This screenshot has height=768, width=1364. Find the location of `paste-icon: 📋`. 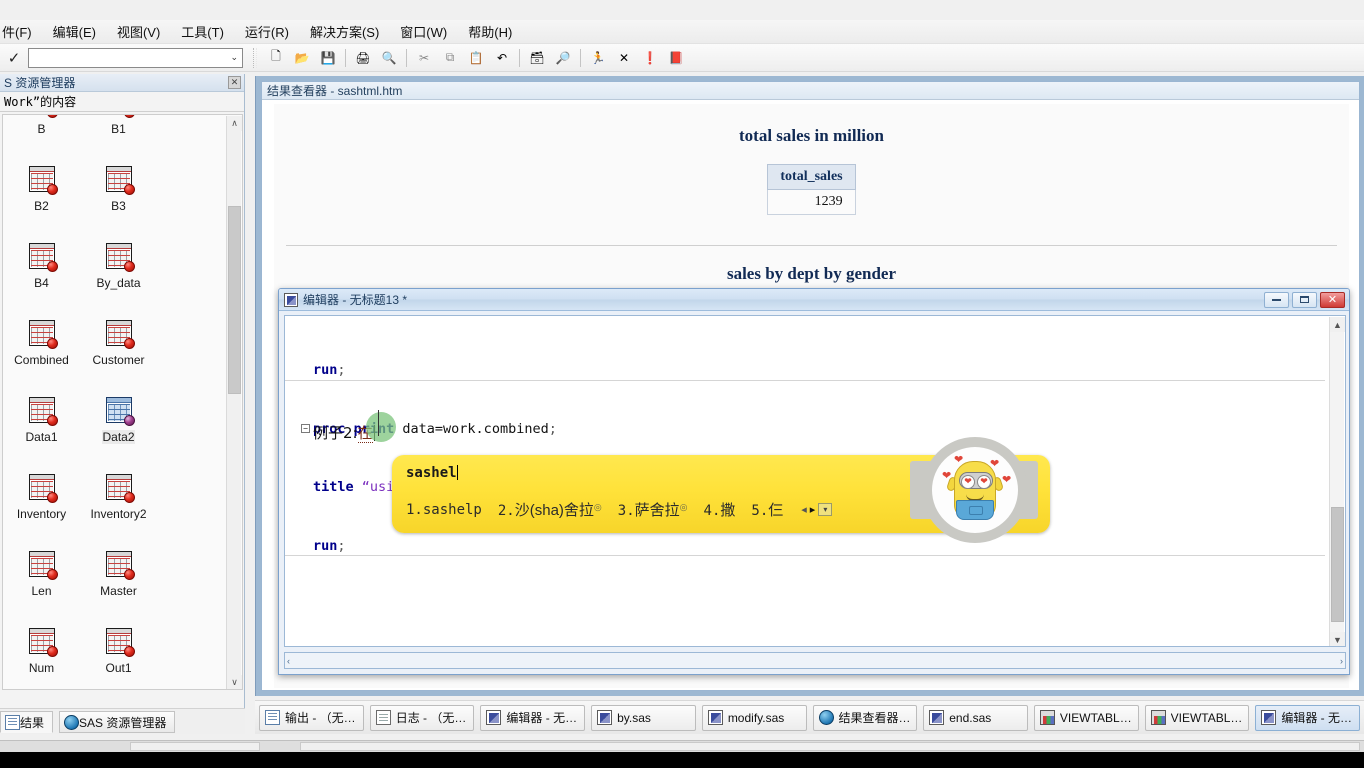

paste-icon: 📋 is located at coordinates (476, 58).